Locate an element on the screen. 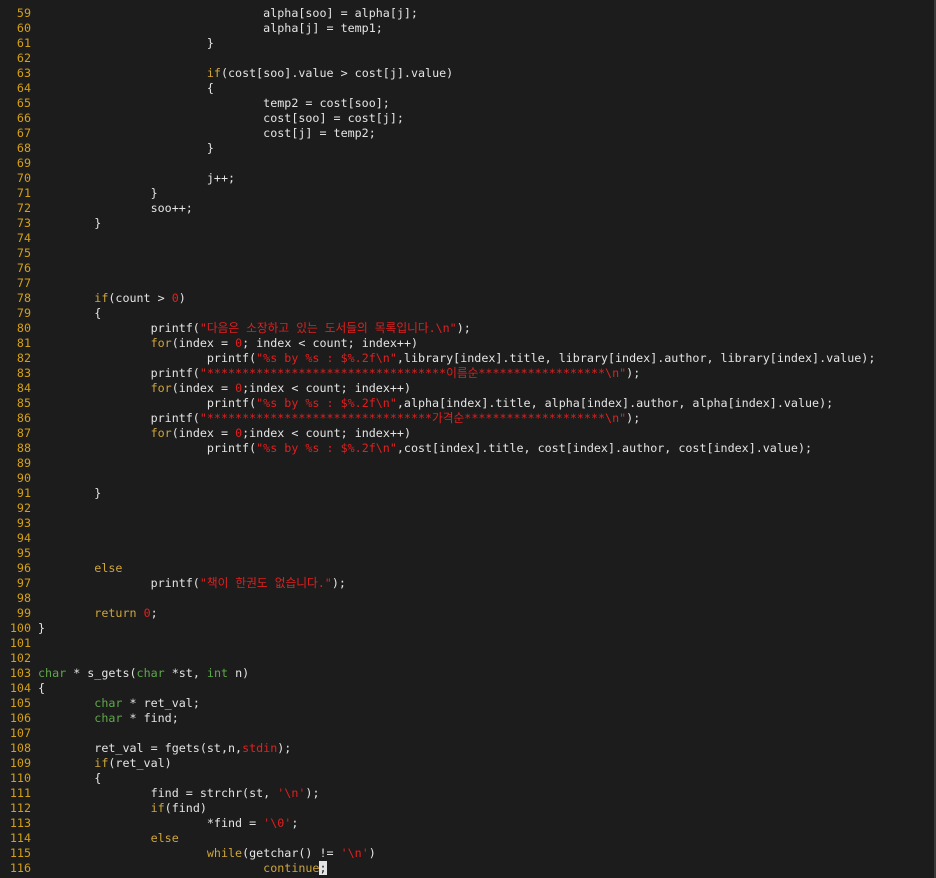 This screenshot has width=936, height=878. line-code: alpha[soo] = alpha[j]; is located at coordinates (228, 13).